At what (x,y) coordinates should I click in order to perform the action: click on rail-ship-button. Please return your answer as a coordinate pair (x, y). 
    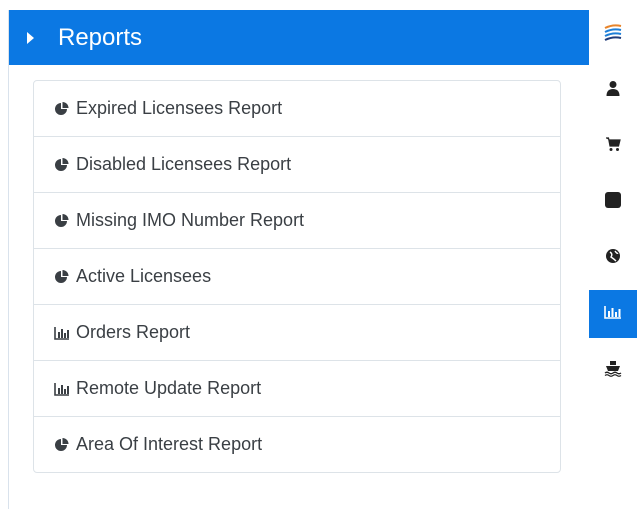
    Looking at the image, I should click on (613, 370).